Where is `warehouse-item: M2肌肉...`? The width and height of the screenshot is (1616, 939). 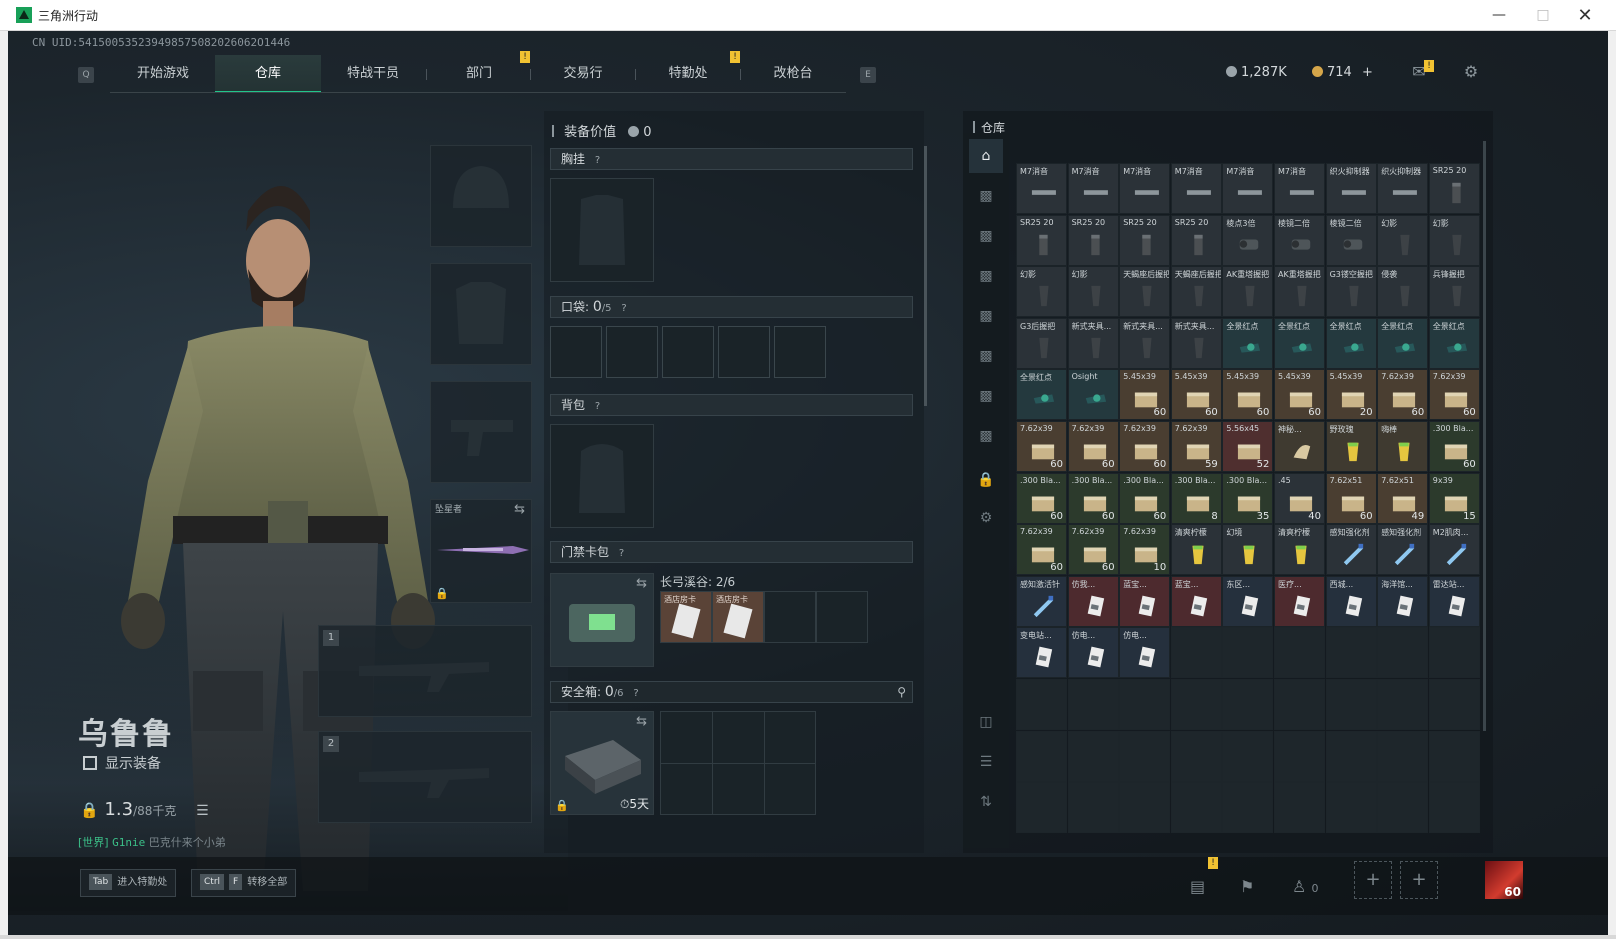 warehouse-item: M2肌肉... is located at coordinates (1454, 550).